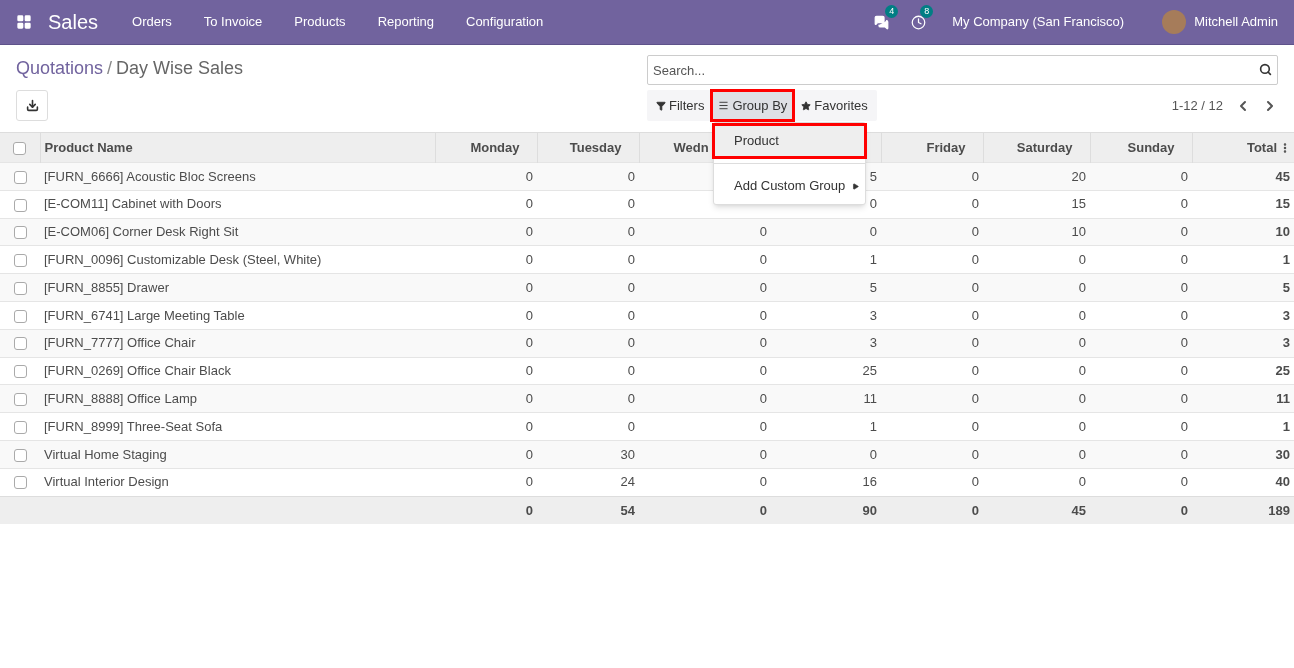 The height and width of the screenshot is (668, 1294). What do you see at coordinates (405, 22) in the screenshot?
I see `menu-item: Reporting` at bounding box center [405, 22].